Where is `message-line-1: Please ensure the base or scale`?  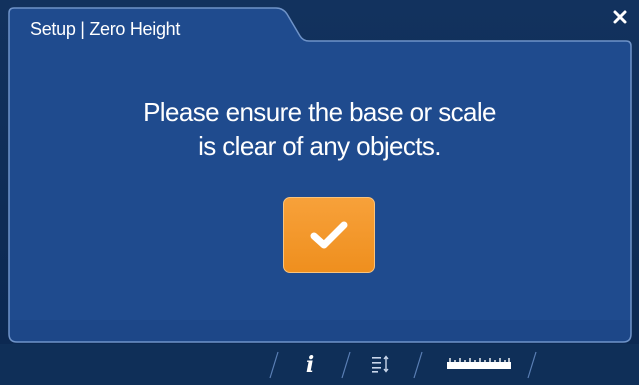 message-line-1: Please ensure the base or scale is located at coordinates (319, 112).